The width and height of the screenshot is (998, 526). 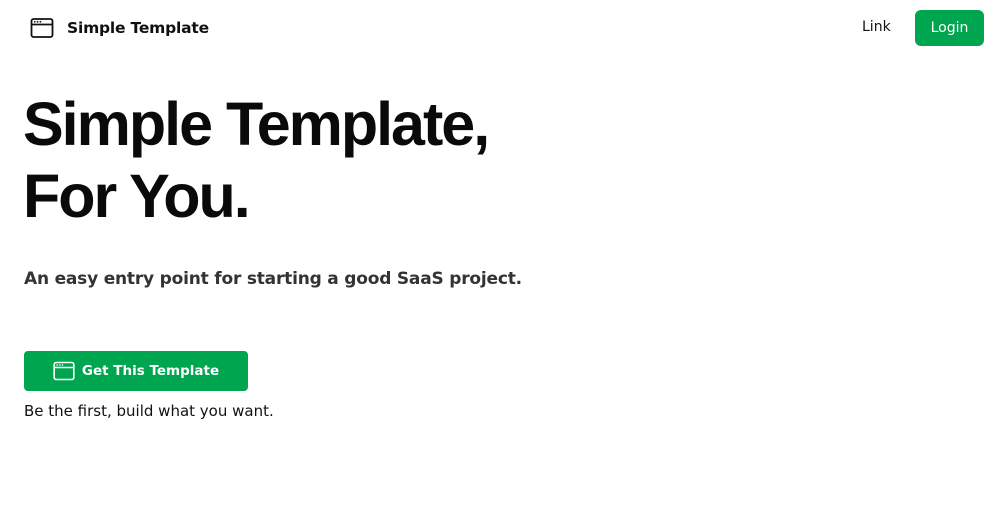 I want to click on nav-link: Link, so click(x=876, y=27).